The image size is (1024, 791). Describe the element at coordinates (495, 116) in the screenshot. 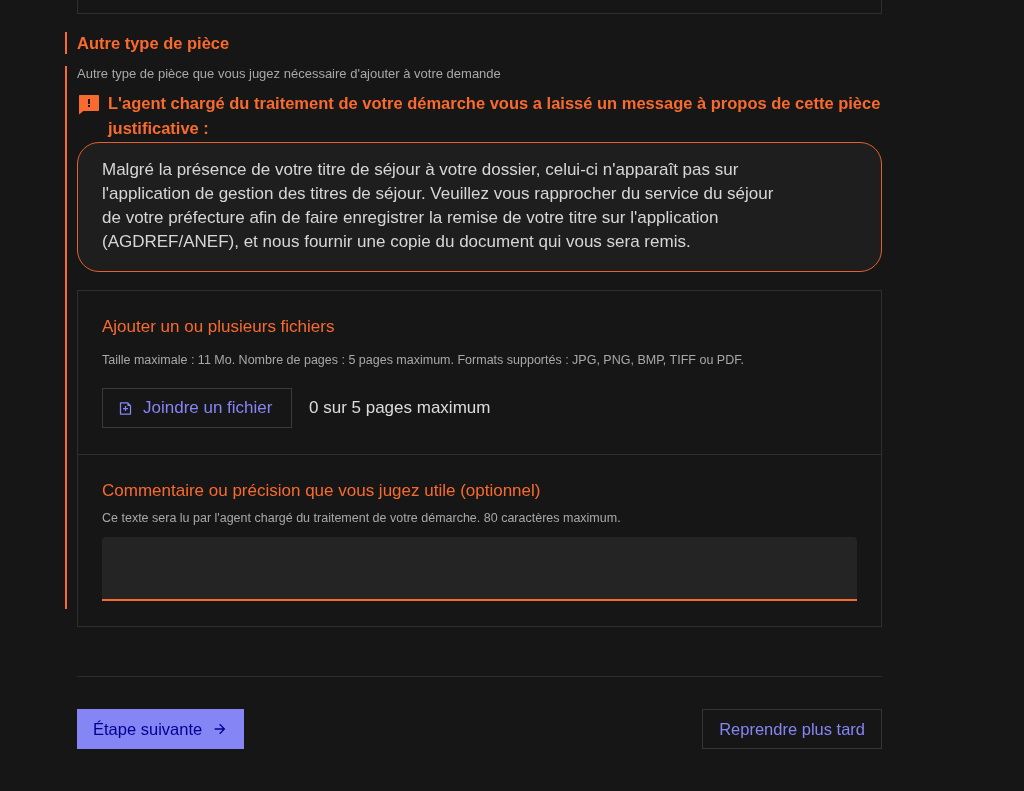

I see `agent-message-title: L'agent chargé du traitement de votre démarche vous a laissé un message à propos de cette pièce justificative :` at that location.